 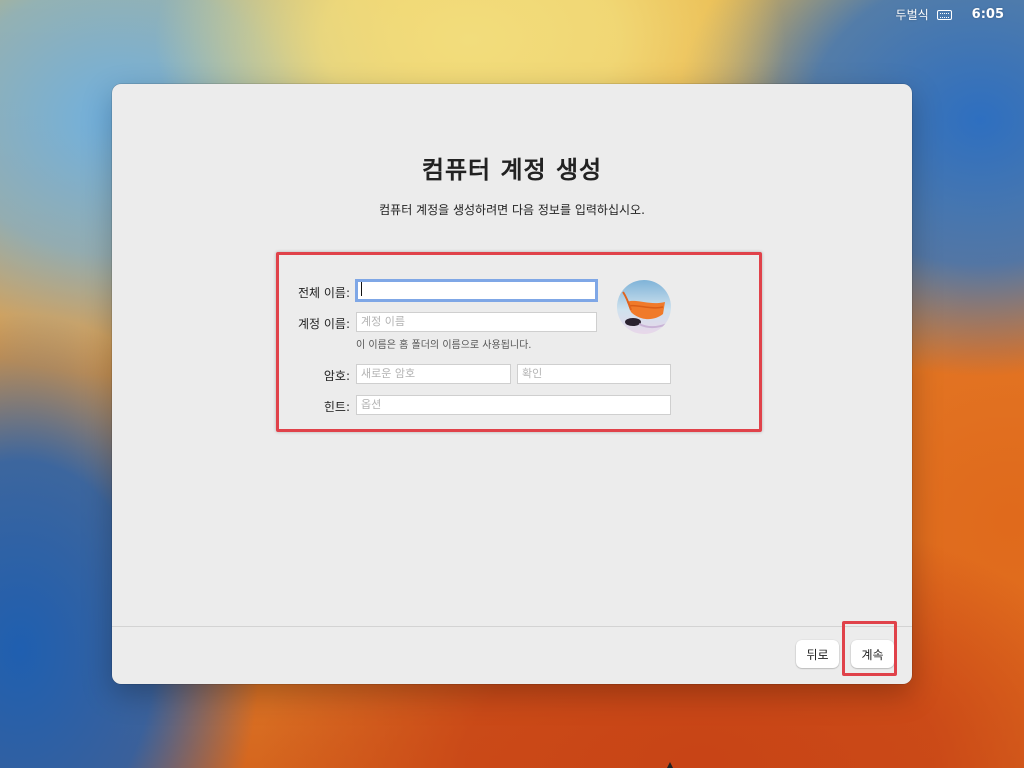 What do you see at coordinates (323, 324) in the screenshot?
I see `account-name-label: 계정 이름:` at bounding box center [323, 324].